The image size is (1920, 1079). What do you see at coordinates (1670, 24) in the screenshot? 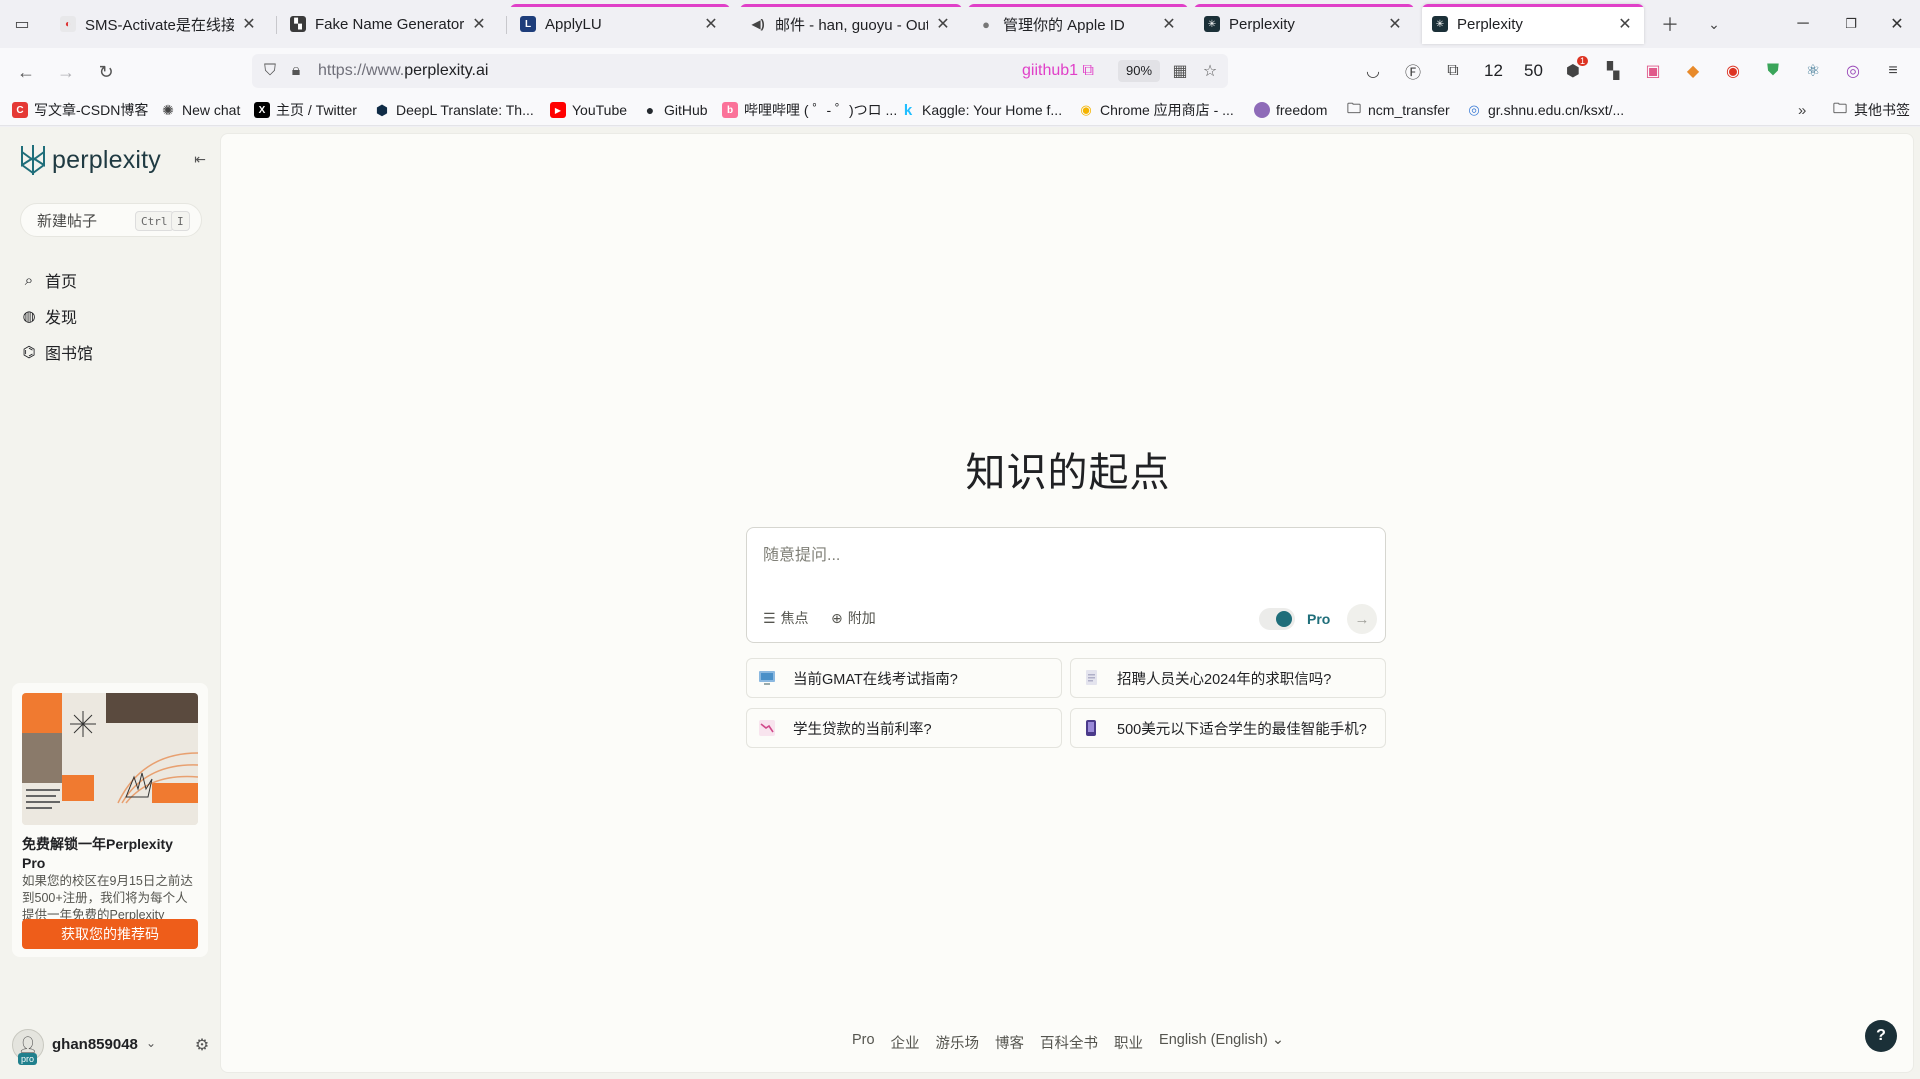
I see `new-tab-button: ＋` at bounding box center [1670, 24].